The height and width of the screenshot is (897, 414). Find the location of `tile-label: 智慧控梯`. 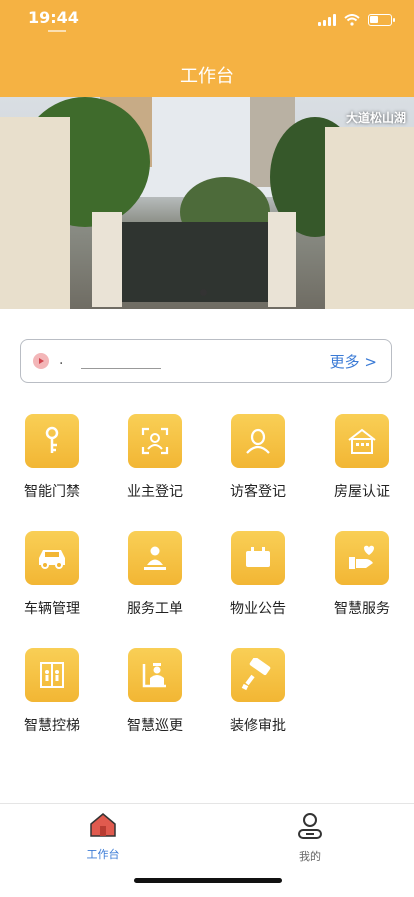

tile-label: 智慧控梯 is located at coordinates (52, 726).